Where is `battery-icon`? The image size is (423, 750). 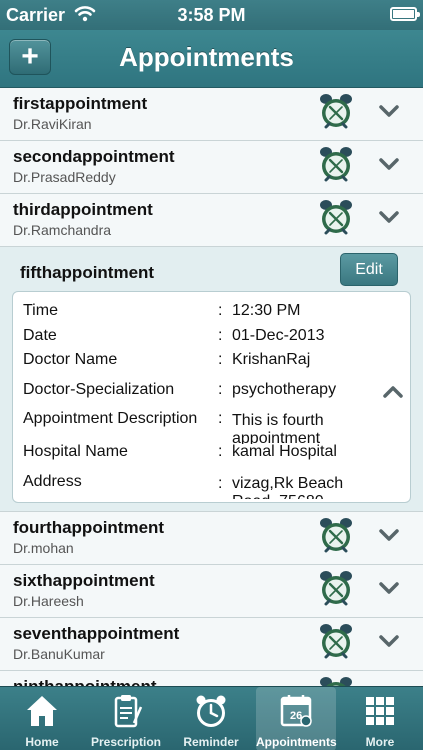
battery-icon is located at coordinates (405, 14).